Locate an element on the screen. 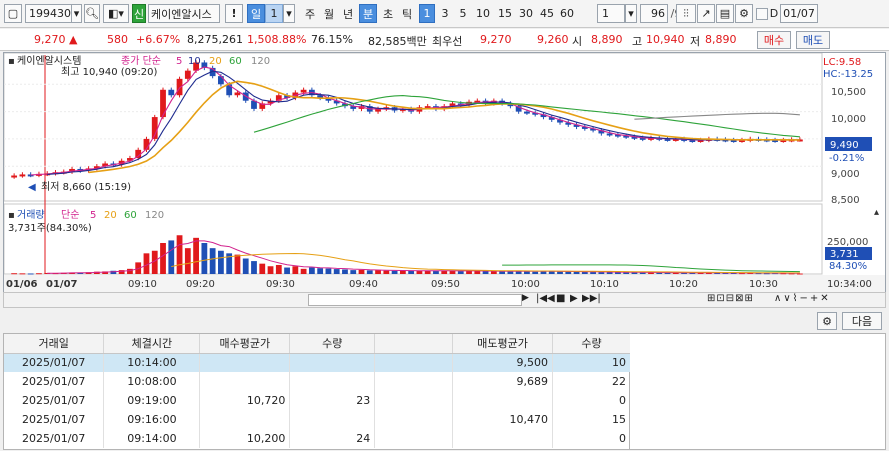  stock-name: 케이엔알시스 is located at coordinates (181, 14).